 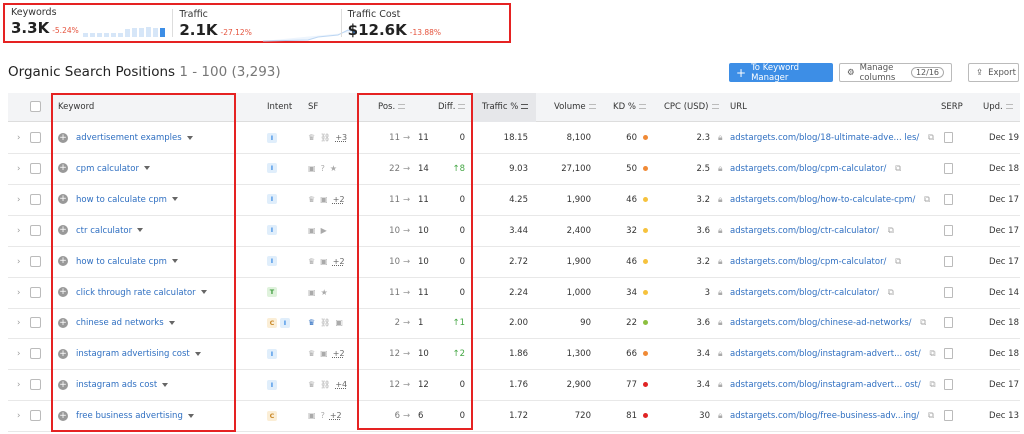 What do you see at coordinates (312, 199) in the screenshot?
I see `crown-icon: ♛` at bounding box center [312, 199].